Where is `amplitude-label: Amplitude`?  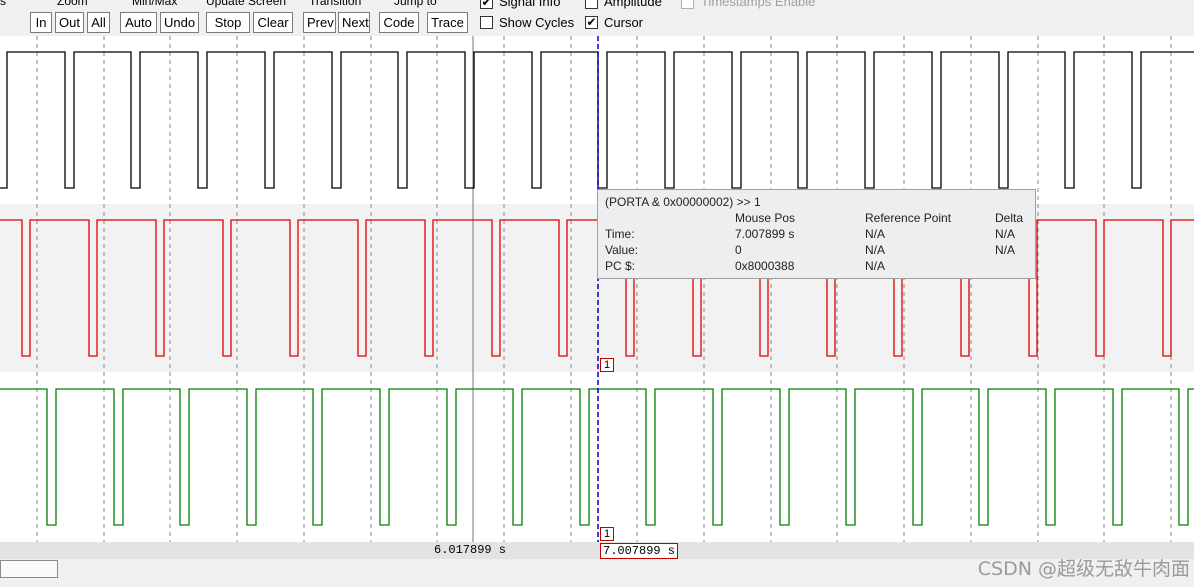
amplitude-label: Amplitude is located at coordinates (633, 4).